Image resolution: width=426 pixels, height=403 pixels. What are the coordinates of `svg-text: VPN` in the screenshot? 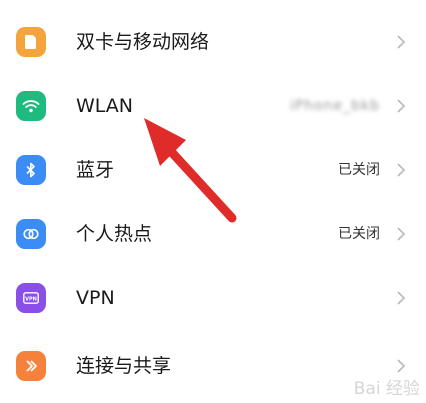 It's located at (31, 299).